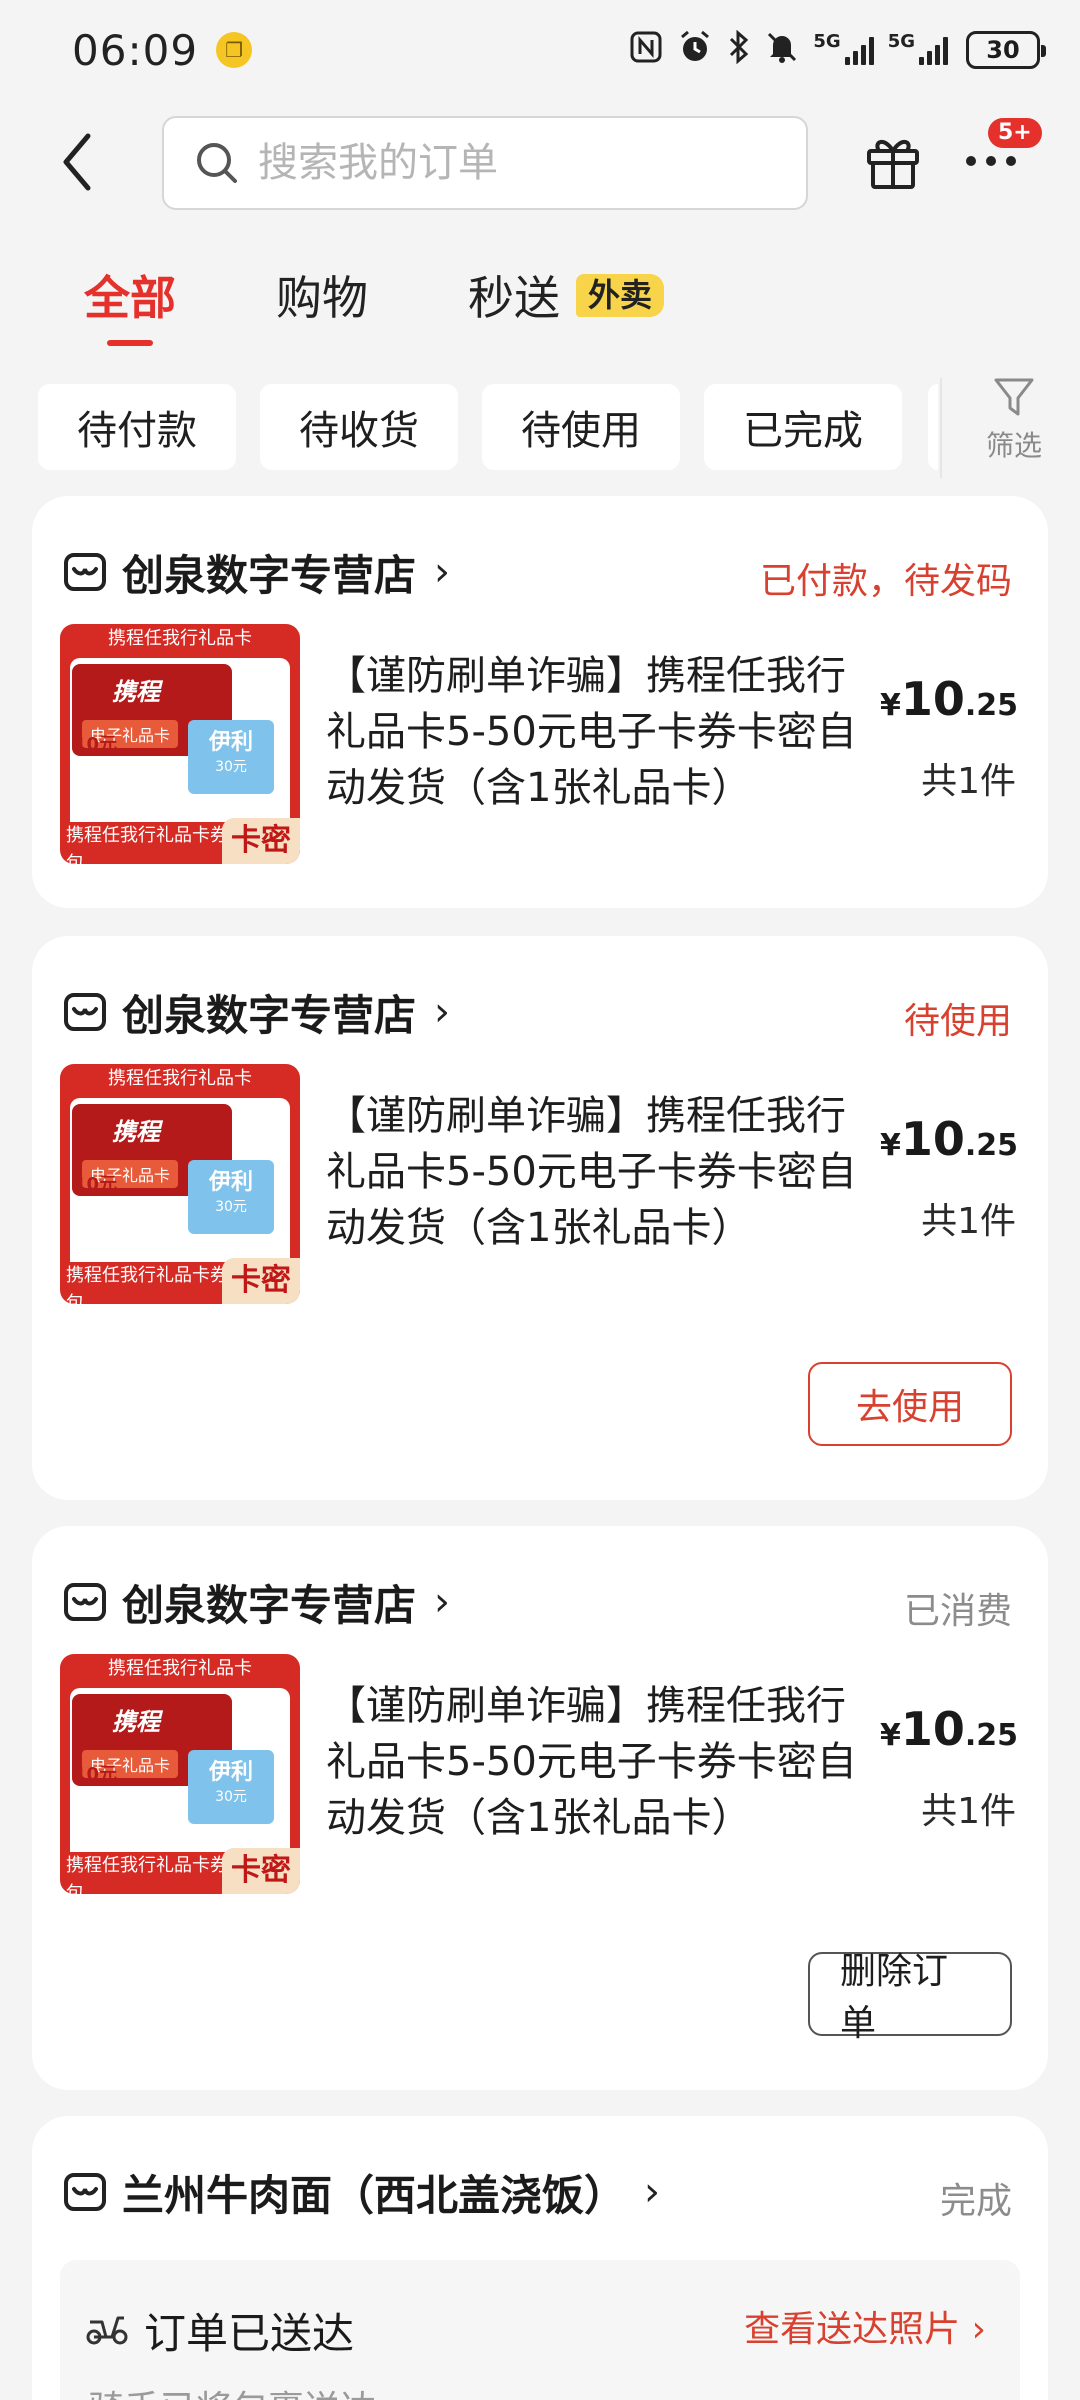  What do you see at coordinates (322, 298) in the screenshot?
I see `tab-label: 购物` at bounding box center [322, 298].